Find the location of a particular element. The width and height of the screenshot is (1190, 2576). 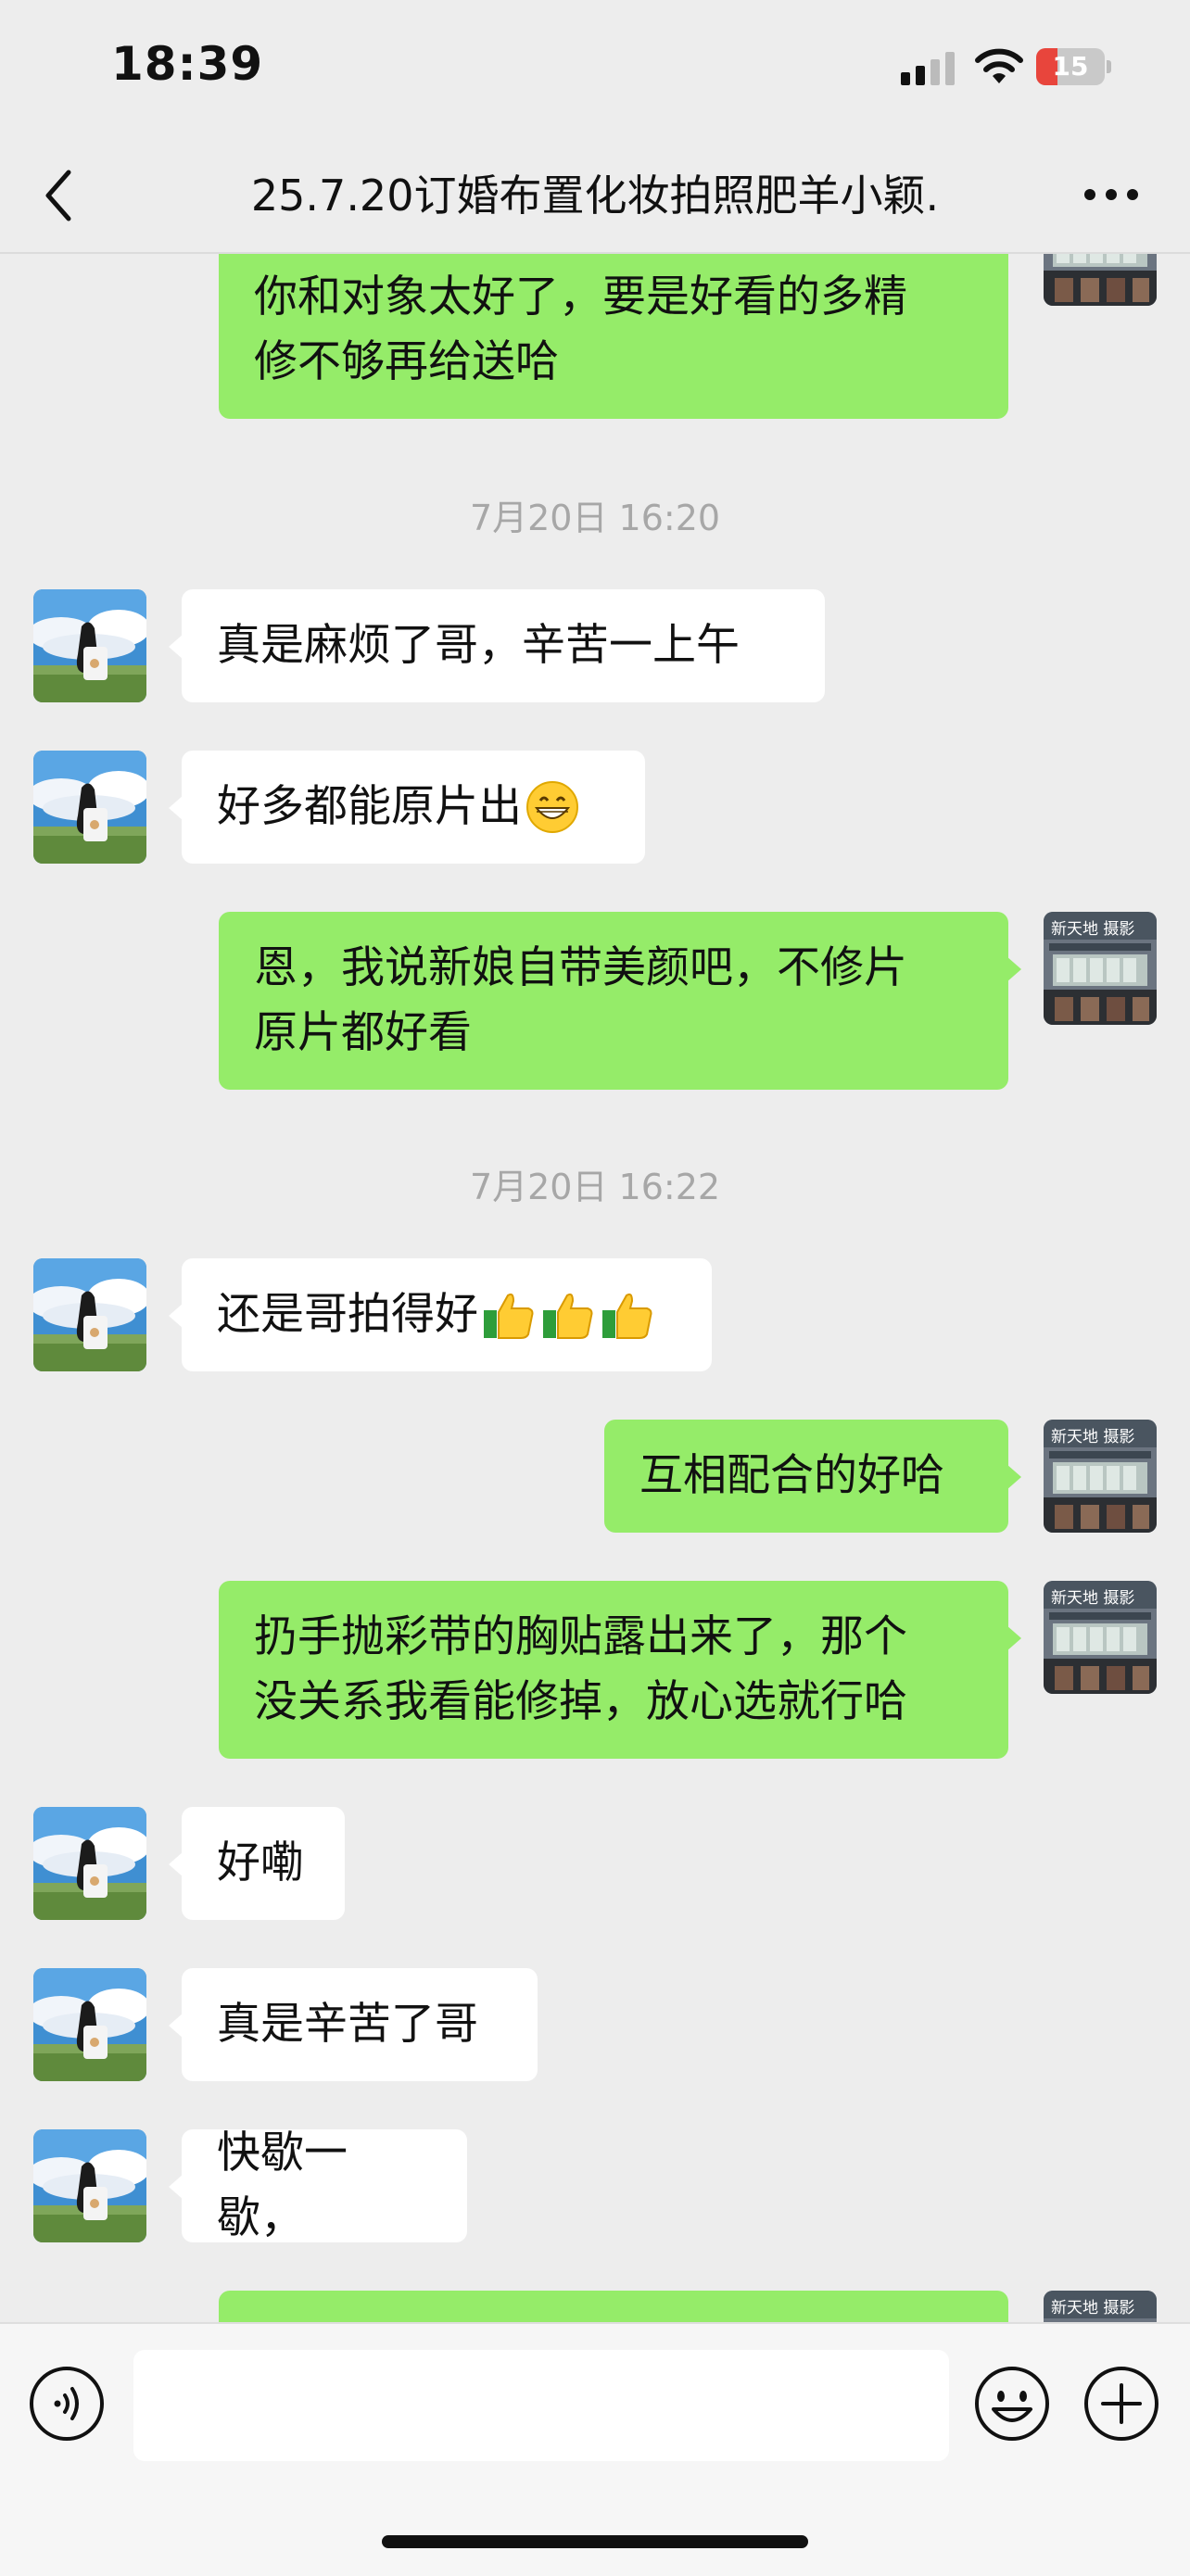

chevron-left-icon is located at coordinates (60, 195).